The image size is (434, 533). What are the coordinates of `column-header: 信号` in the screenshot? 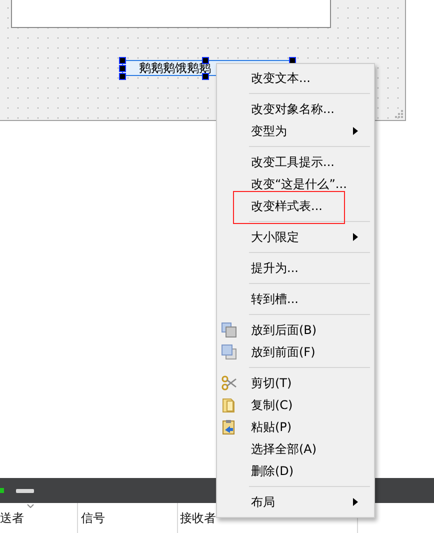 It's located at (93, 518).